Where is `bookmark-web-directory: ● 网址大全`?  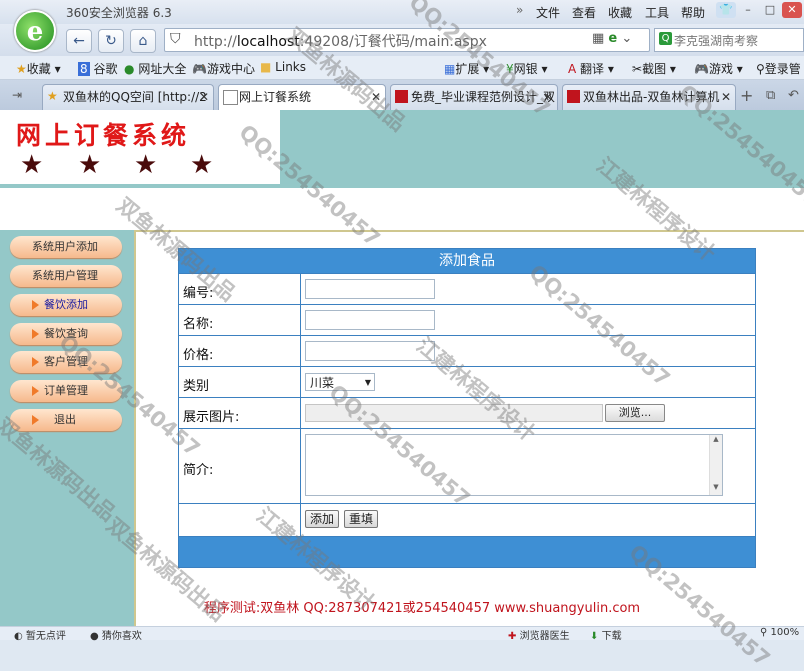 bookmark-web-directory: ● 网址大全 is located at coordinates (155, 68).